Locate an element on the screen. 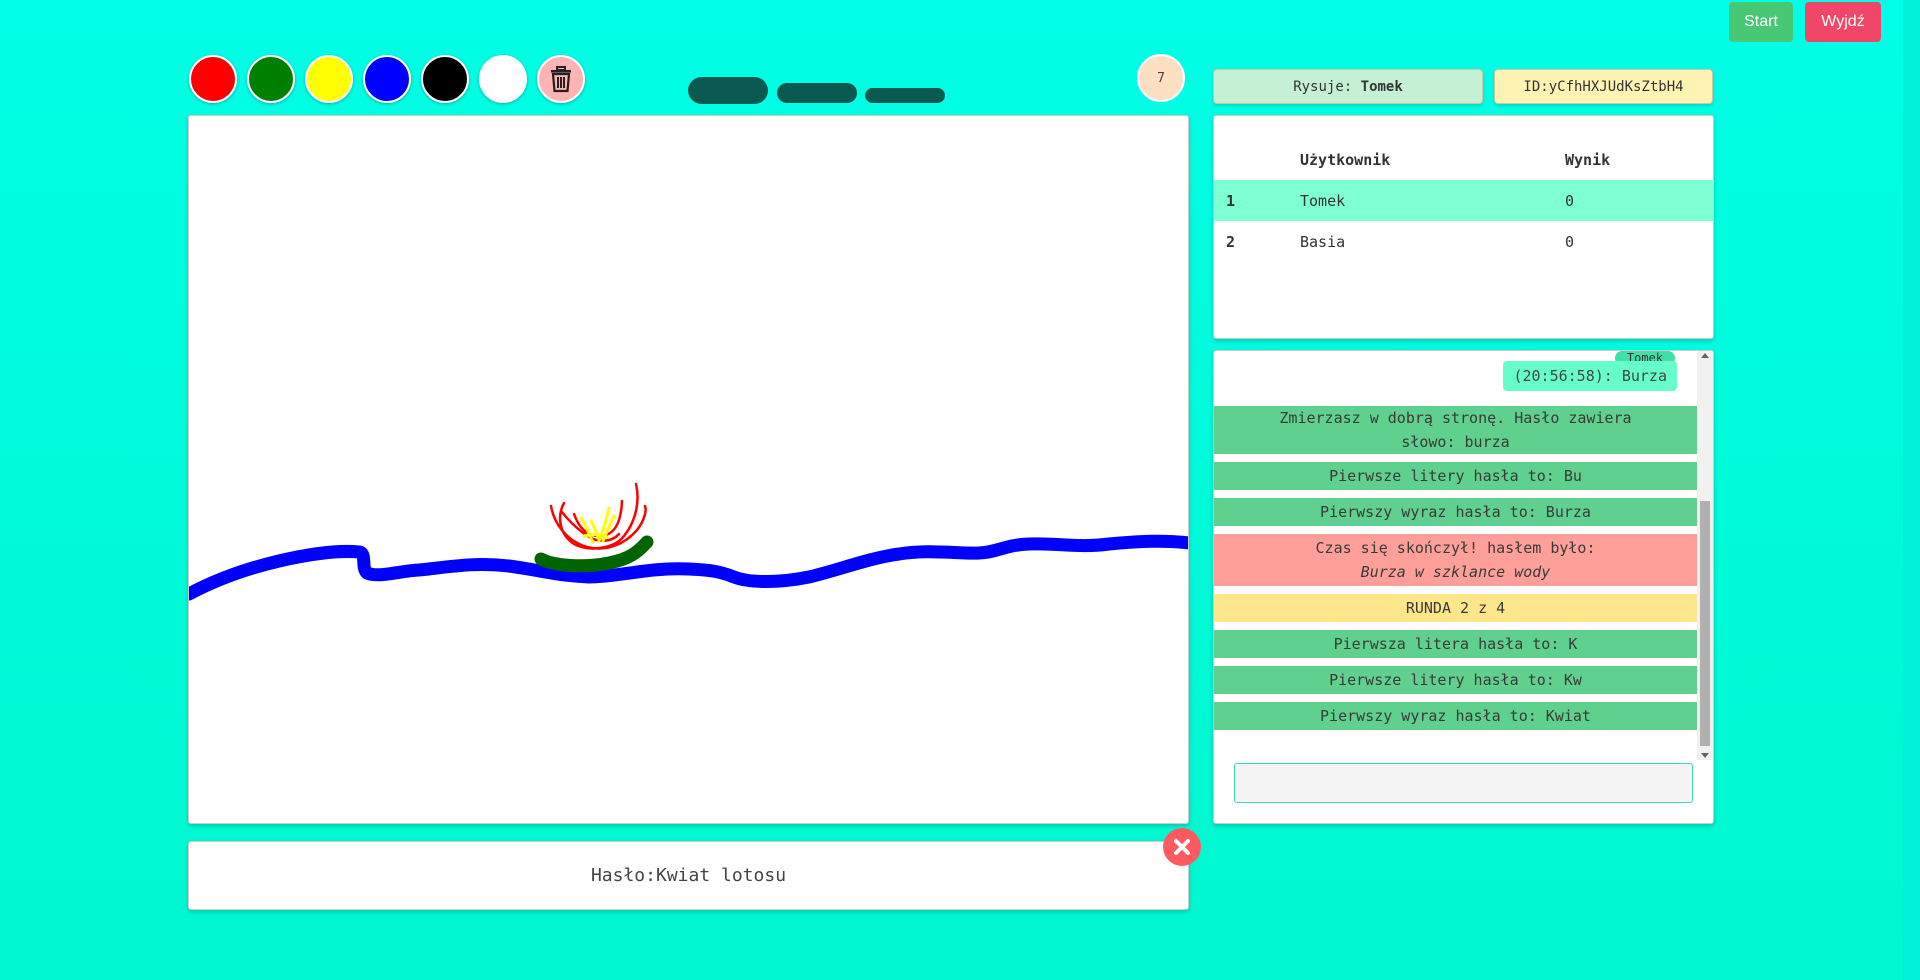 This screenshot has height=980, width=1920. trash-icon is located at coordinates (561, 79).